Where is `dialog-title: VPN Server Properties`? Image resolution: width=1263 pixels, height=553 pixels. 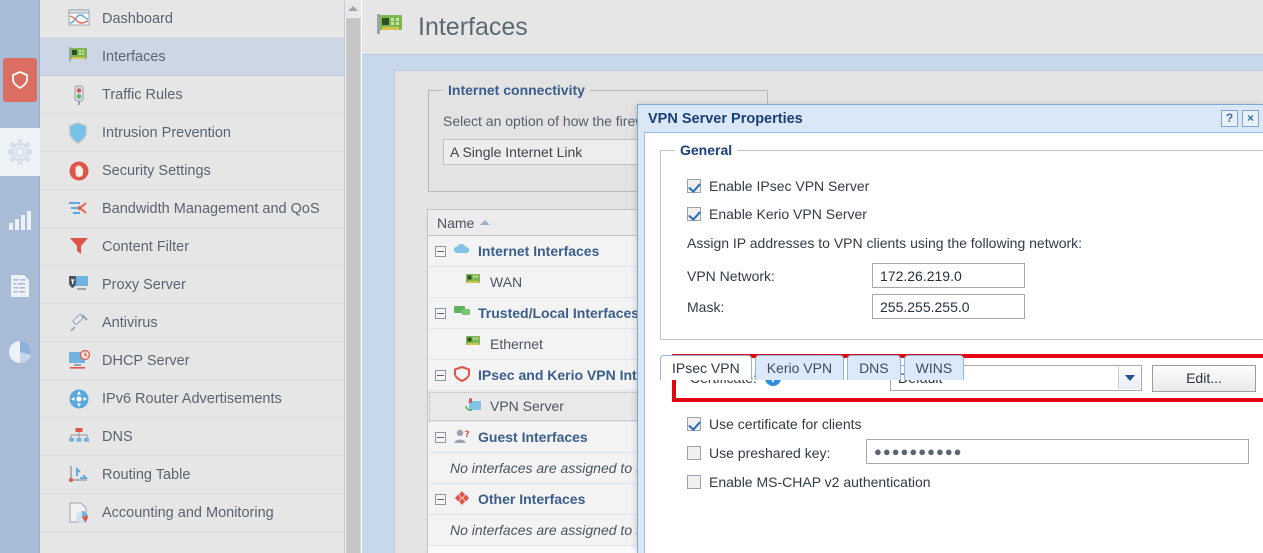 dialog-title: VPN Server Properties is located at coordinates (725, 118).